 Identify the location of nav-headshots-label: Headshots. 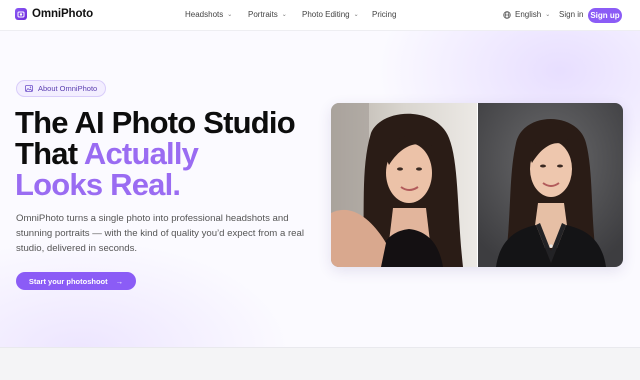
(204, 14).